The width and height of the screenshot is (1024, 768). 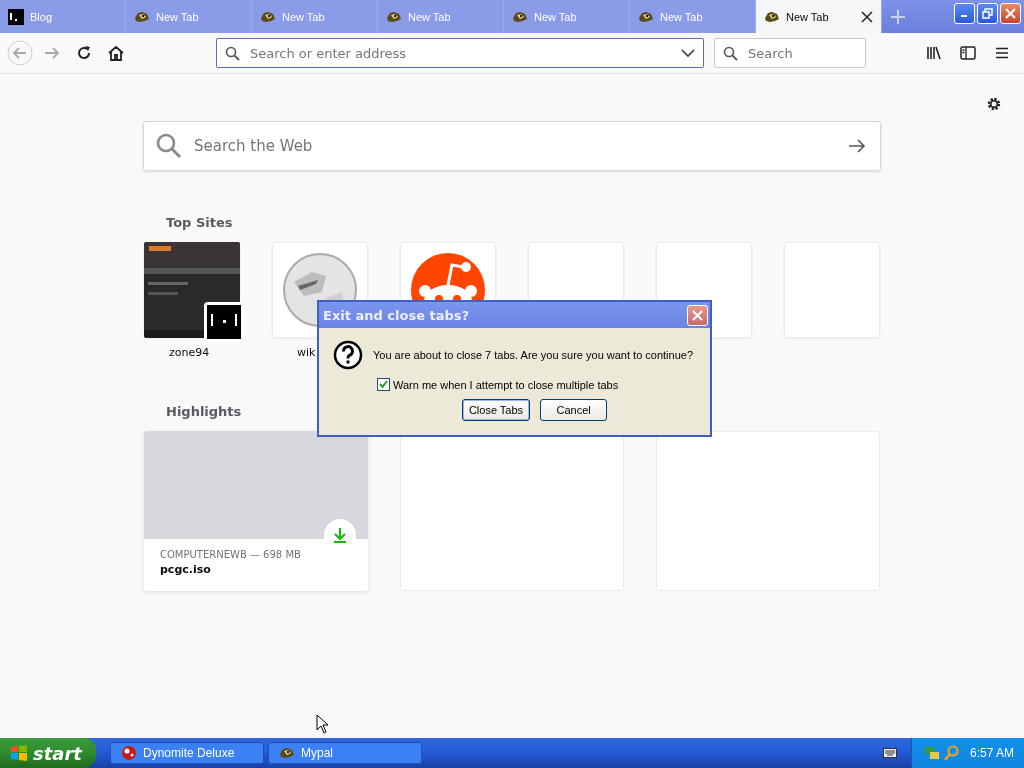 What do you see at coordinates (345, 753) in the screenshot?
I see `taskbar-item: Mypal` at bounding box center [345, 753].